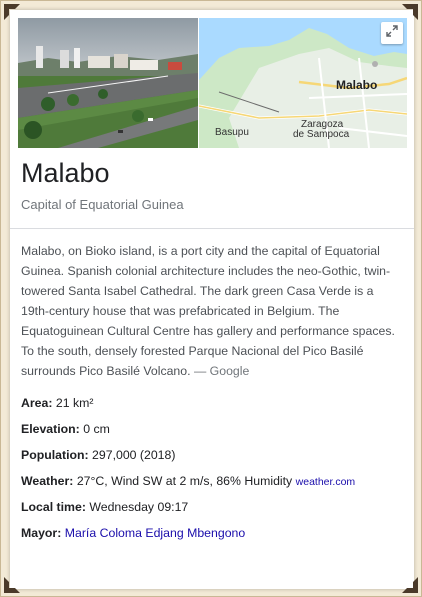 The width and height of the screenshot is (422, 597). I want to click on expand-map-button, so click(392, 33).